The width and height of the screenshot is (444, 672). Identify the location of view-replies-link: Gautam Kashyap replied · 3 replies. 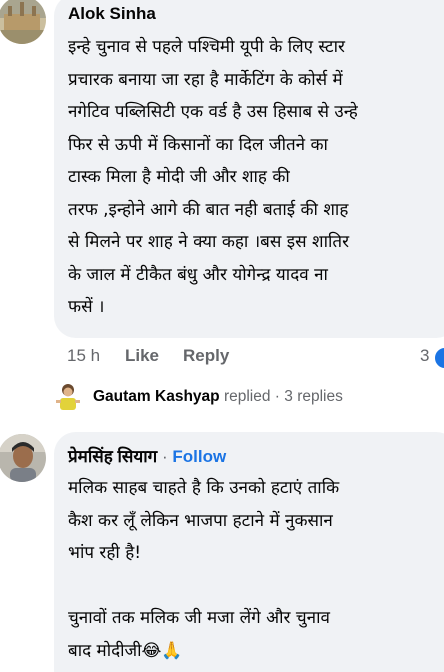
(218, 401).